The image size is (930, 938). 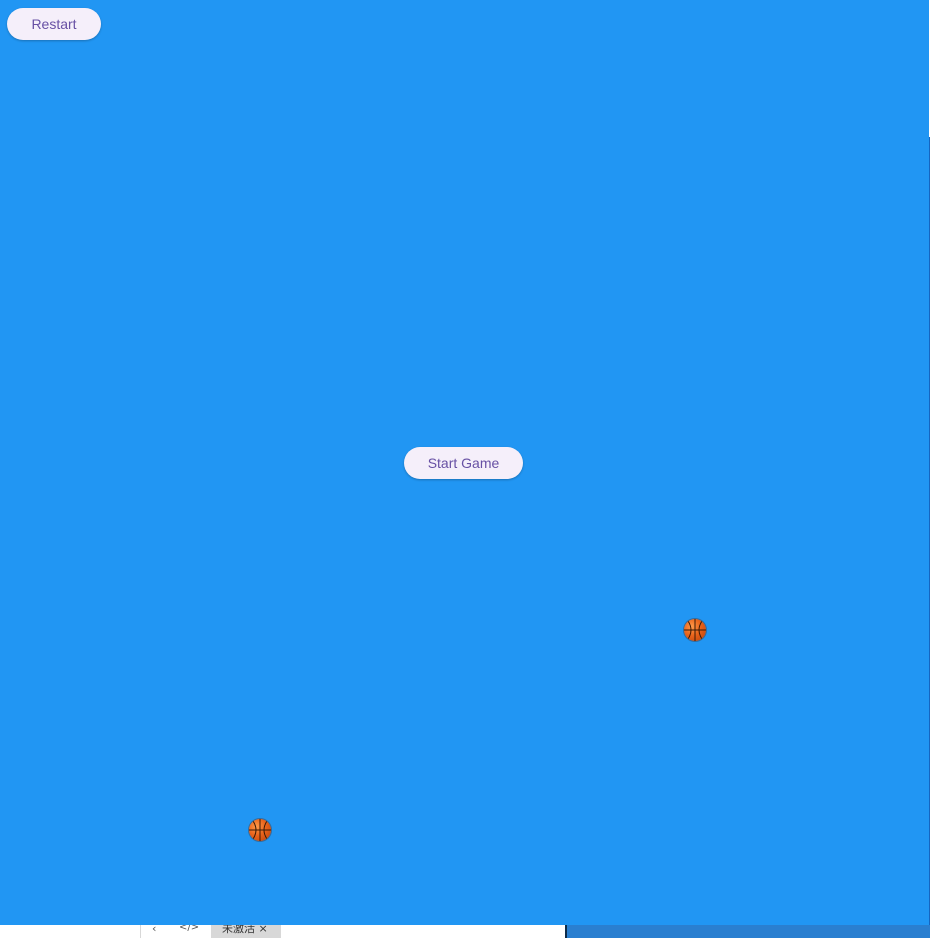 I want to click on code-icon: </>, so click(x=189, y=929).